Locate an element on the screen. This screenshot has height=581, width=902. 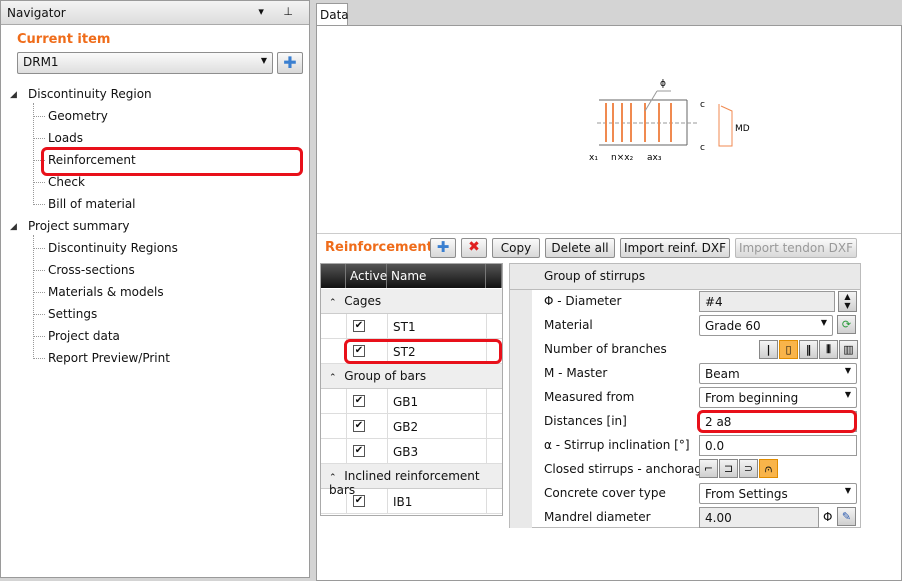
branches-5-option: ▥ is located at coordinates (848, 349).